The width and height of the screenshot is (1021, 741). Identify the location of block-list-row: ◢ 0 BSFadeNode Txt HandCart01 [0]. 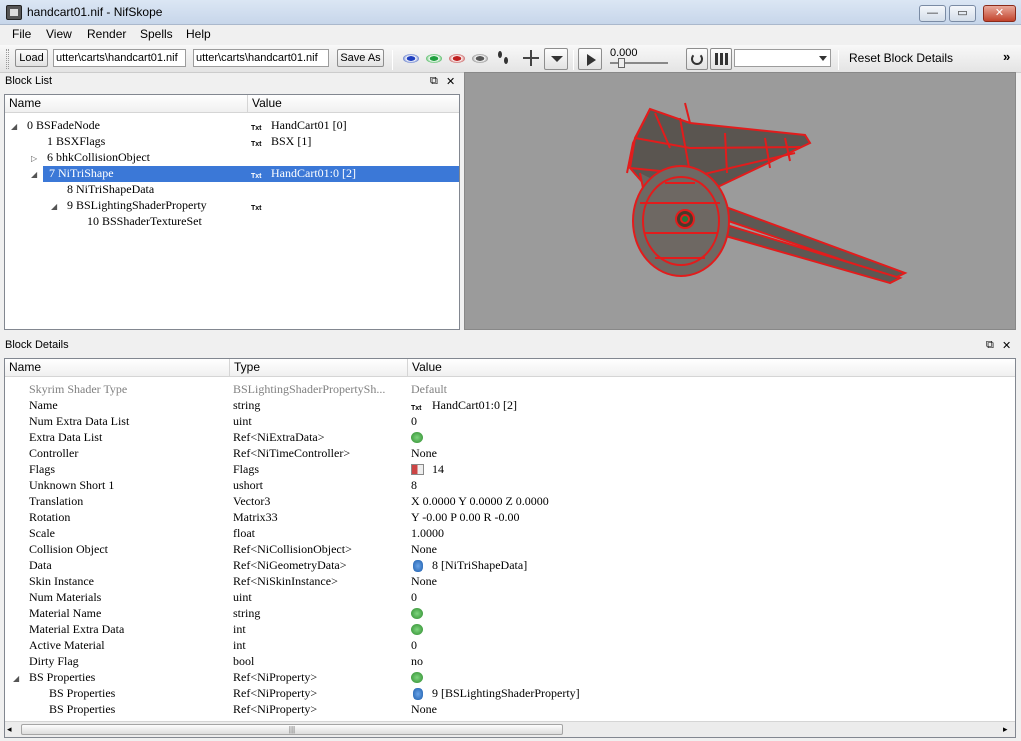
(232, 126).